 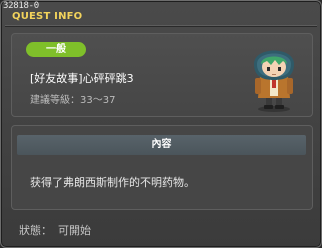 I want to click on quest-level: 建議等級：33～37, so click(x=73, y=100).